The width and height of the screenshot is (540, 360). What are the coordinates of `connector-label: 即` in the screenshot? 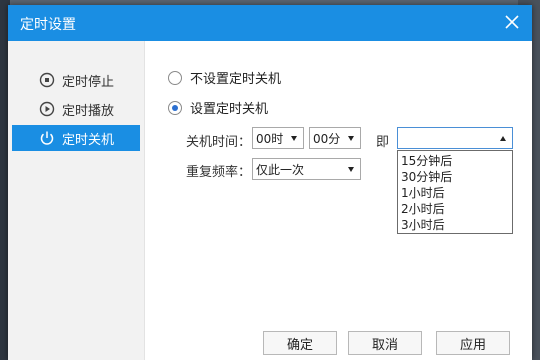 It's located at (383, 142).